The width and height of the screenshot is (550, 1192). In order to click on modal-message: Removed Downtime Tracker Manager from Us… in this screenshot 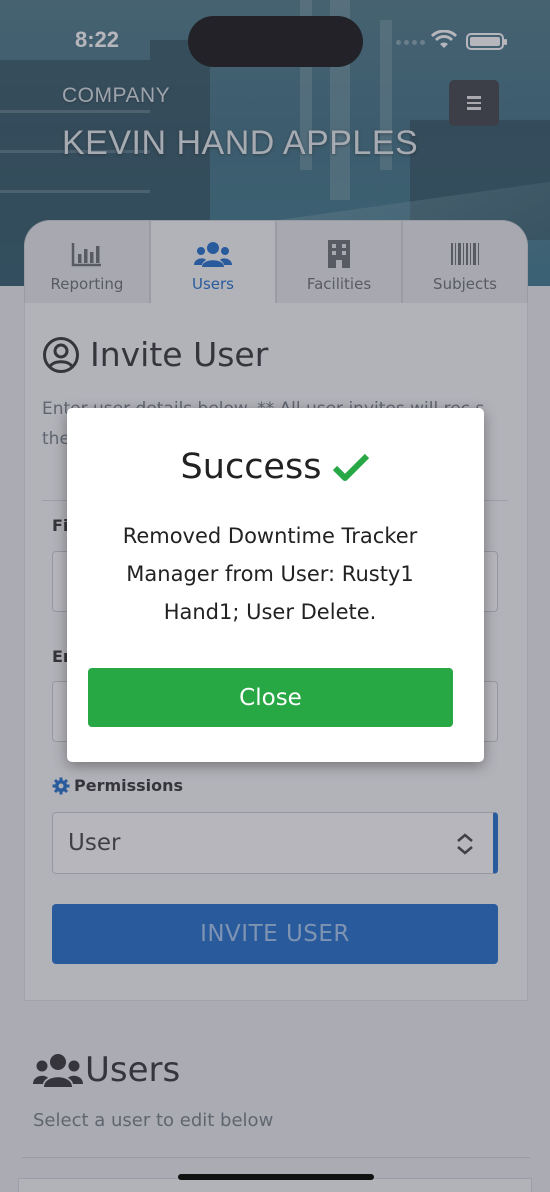, I will do `click(270, 574)`.